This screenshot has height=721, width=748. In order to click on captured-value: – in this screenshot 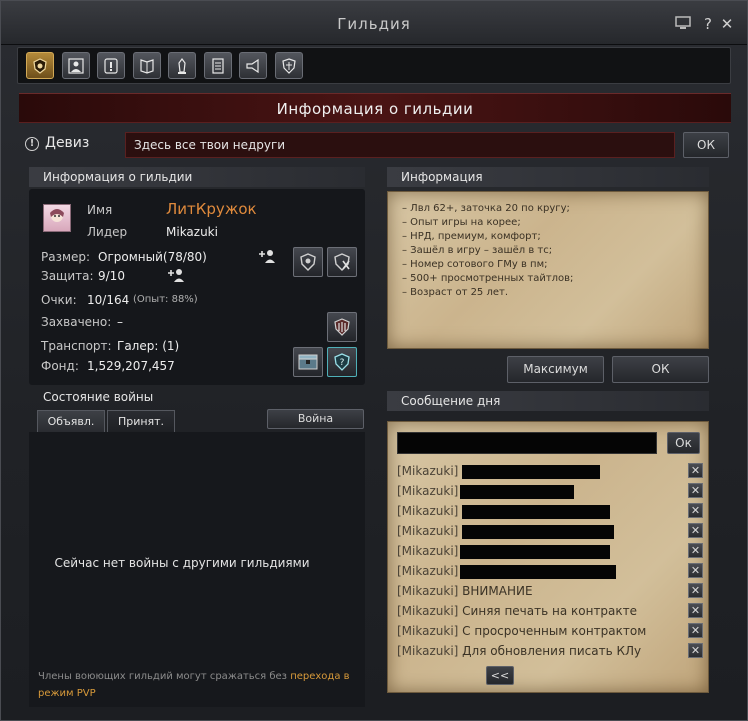, I will do `click(120, 322)`.